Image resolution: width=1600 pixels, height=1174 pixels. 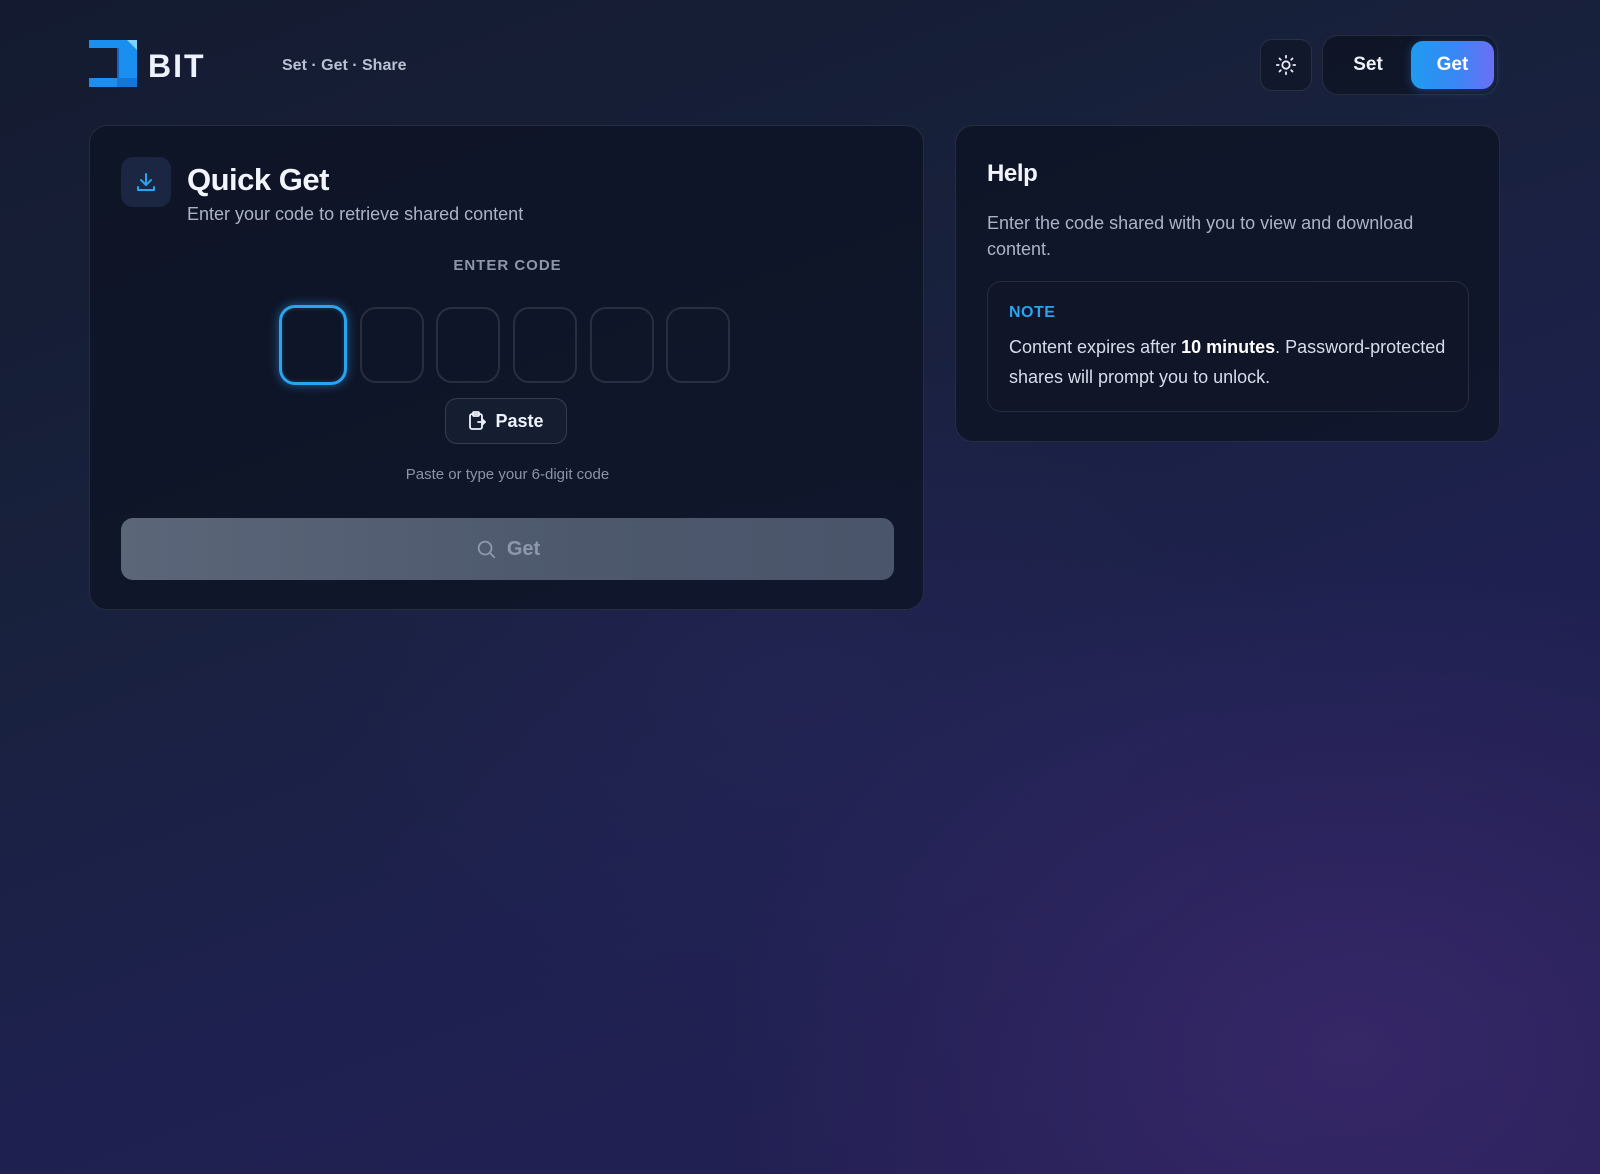 I want to click on help-title: Help, so click(x=1012, y=173).